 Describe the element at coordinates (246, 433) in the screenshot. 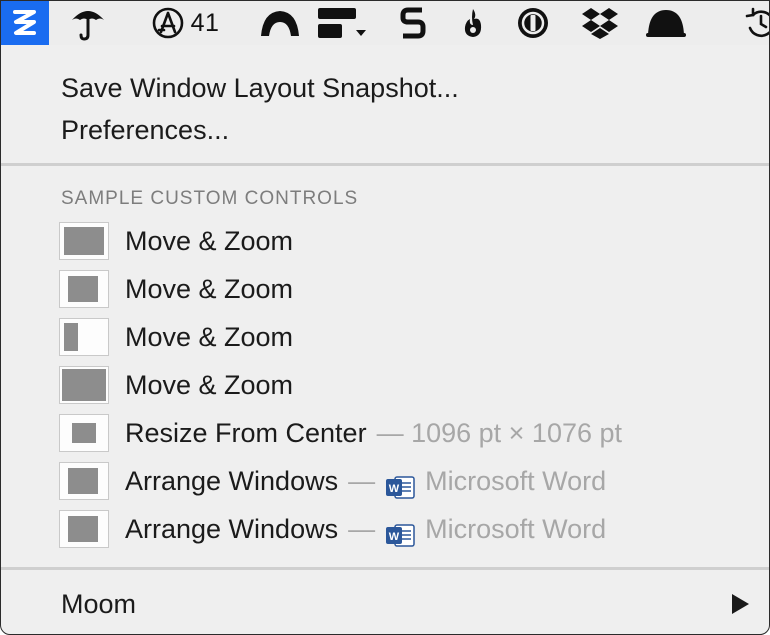

I see `control-label: Resize From Center` at that location.